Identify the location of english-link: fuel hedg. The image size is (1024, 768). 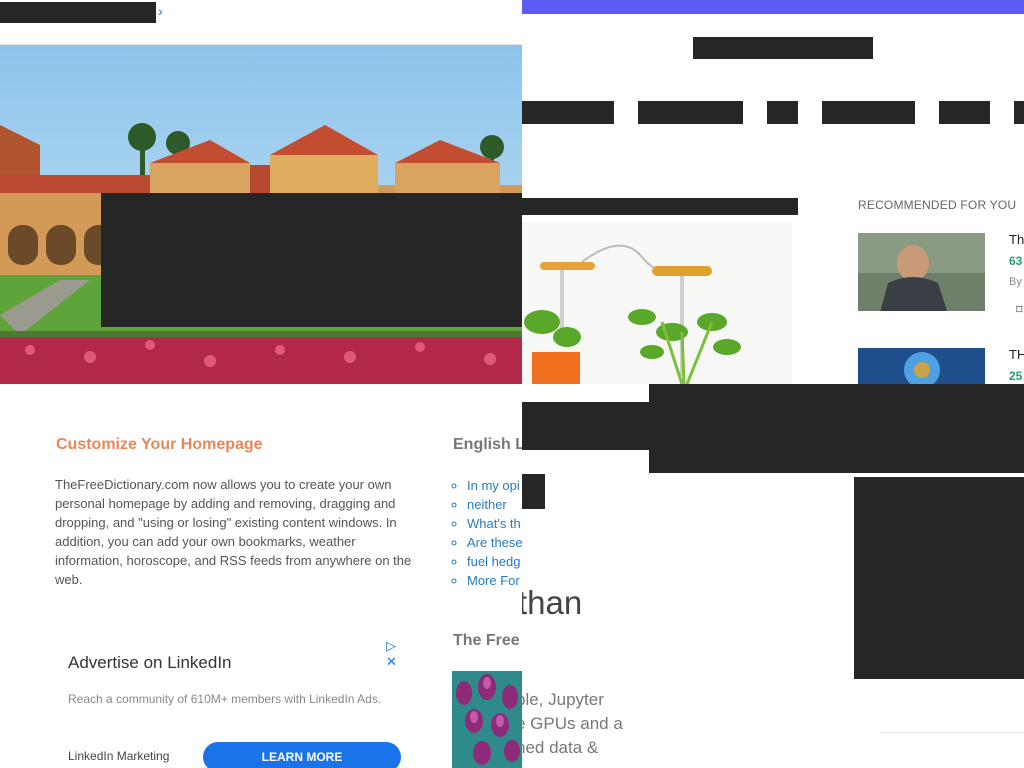
(494, 561).